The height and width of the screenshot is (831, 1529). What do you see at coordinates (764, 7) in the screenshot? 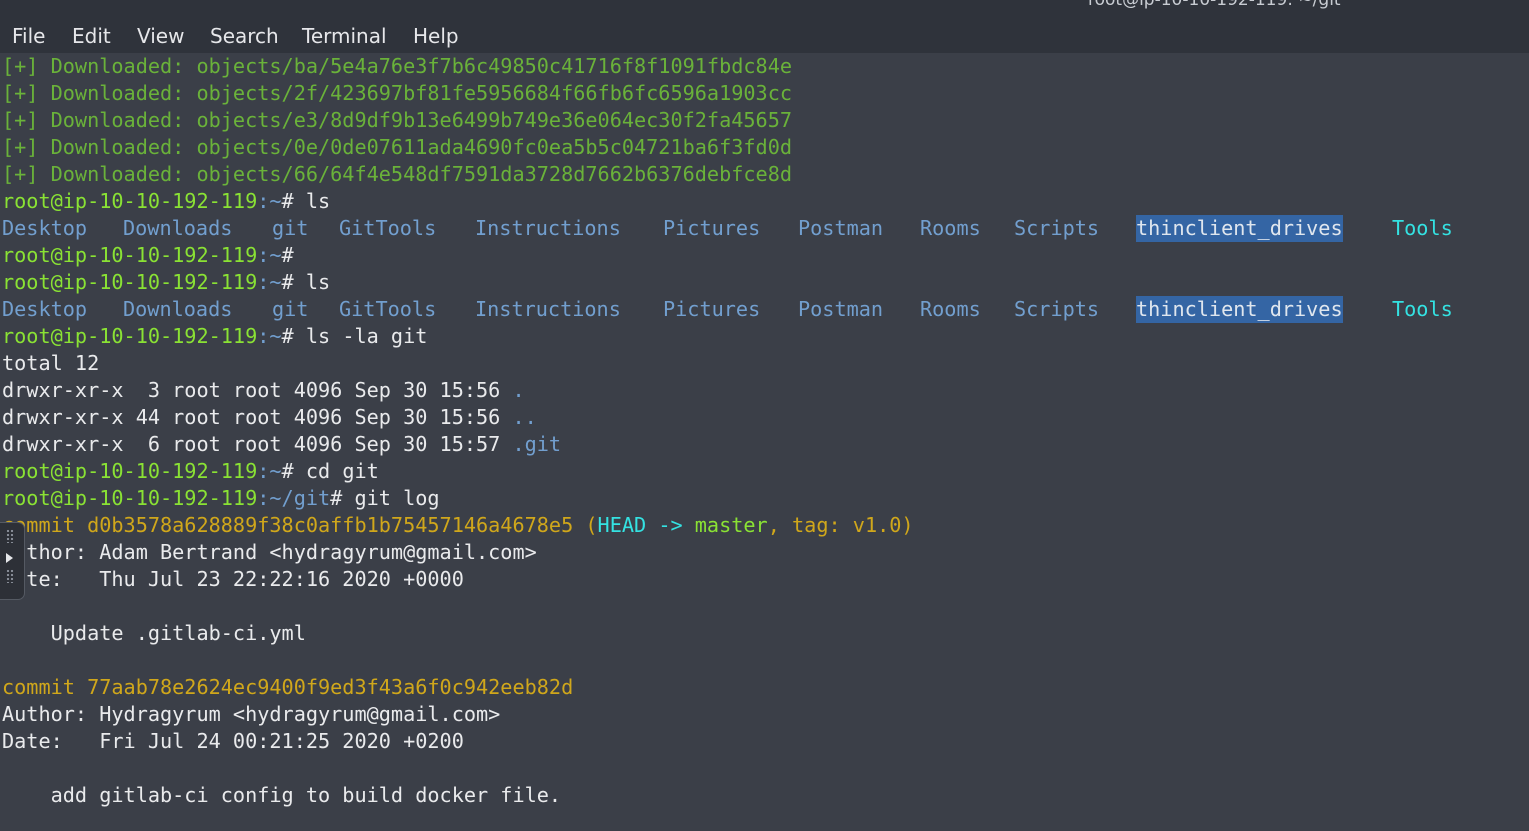
I see `title-bar: root@ip-10-10-192-119: ~/git` at bounding box center [764, 7].